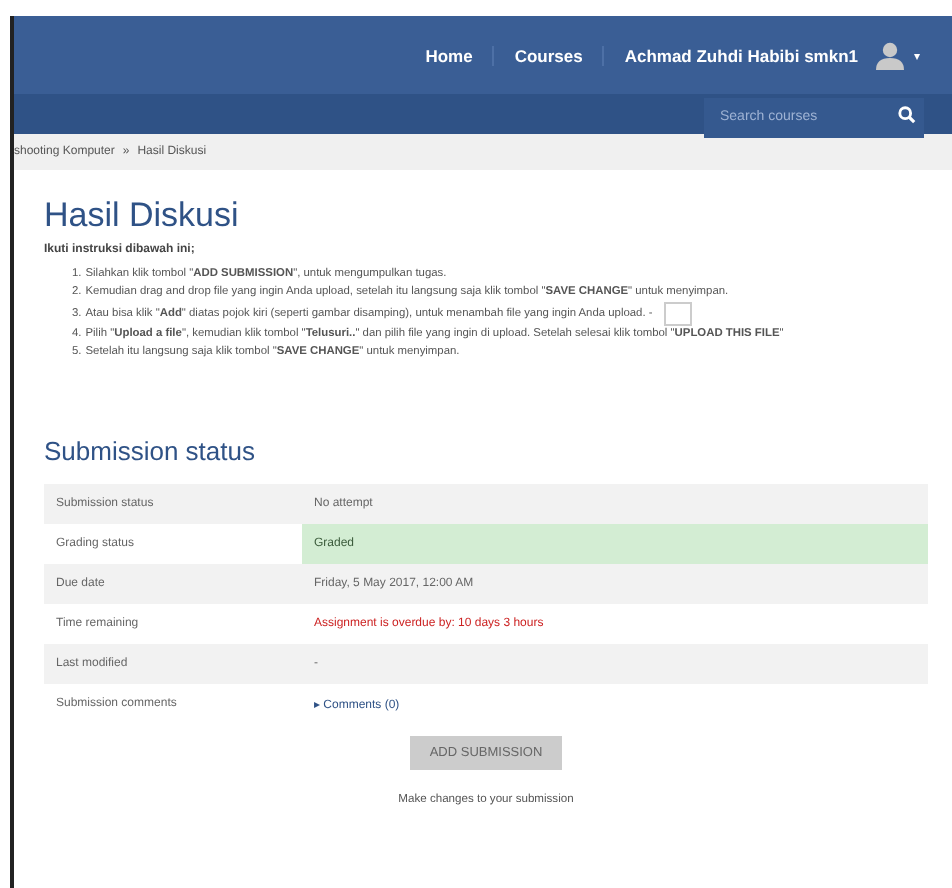  What do you see at coordinates (890, 55) in the screenshot?
I see `avatar-icon` at bounding box center [890, 55].